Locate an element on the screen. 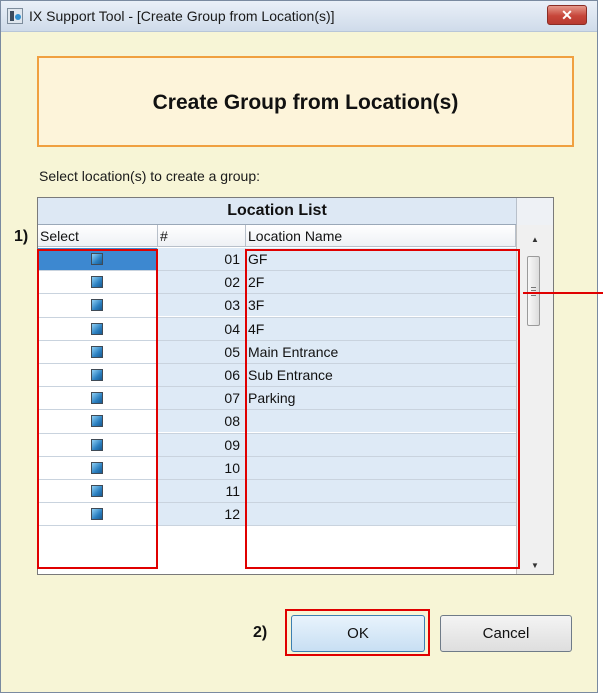 This screenshot has height=693, width=603. cancel-button: Cancel is located at coordinates (506, 633).